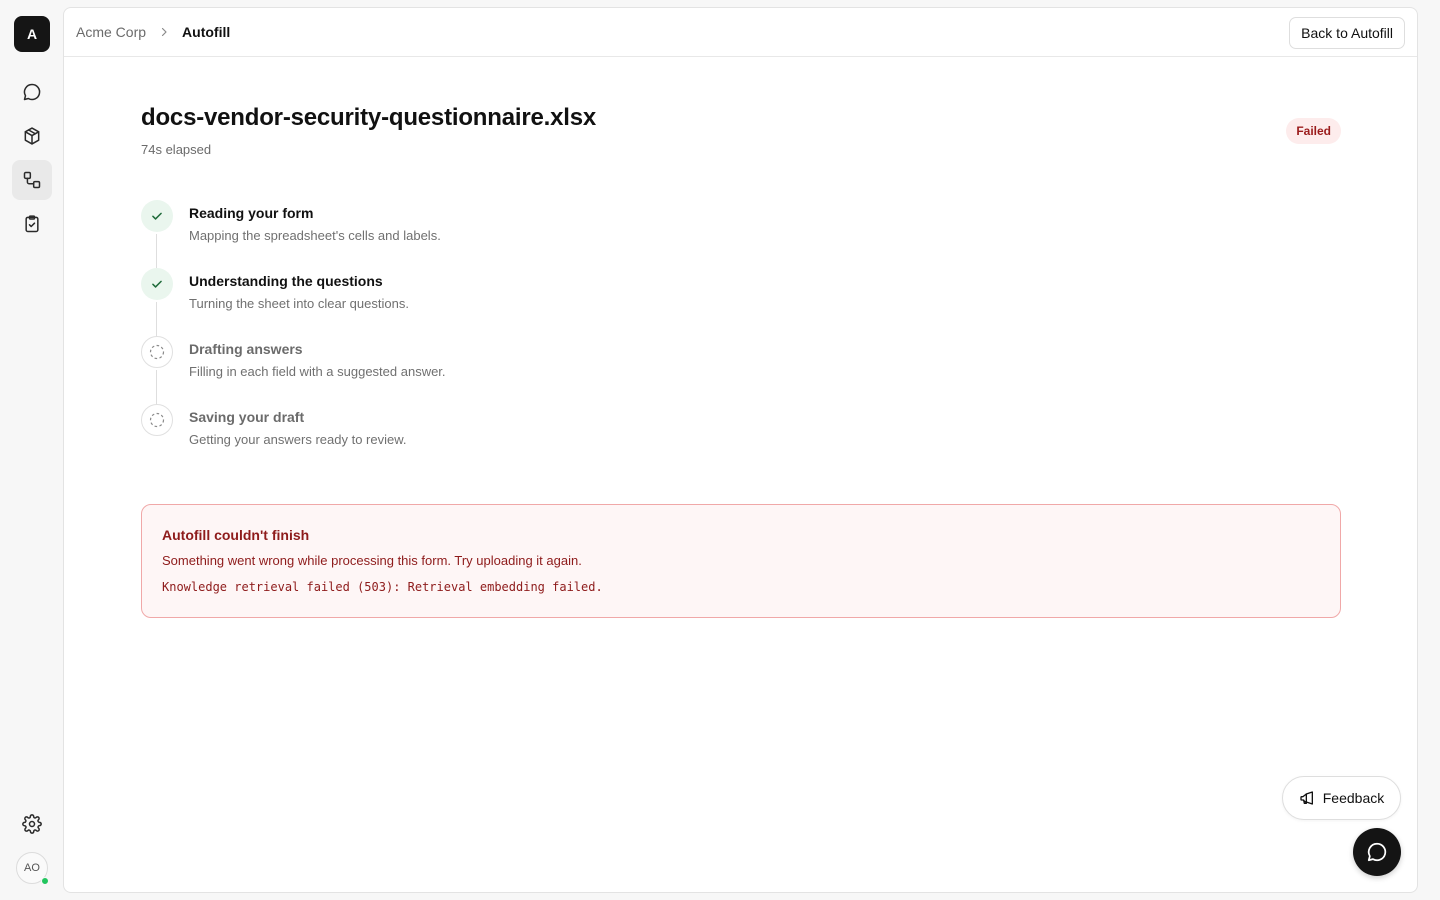 This screenshot has width=1440, height=900. I want to click on page-title: docs-vendor-security-questionnaire.xlsx, so click(368, 117).